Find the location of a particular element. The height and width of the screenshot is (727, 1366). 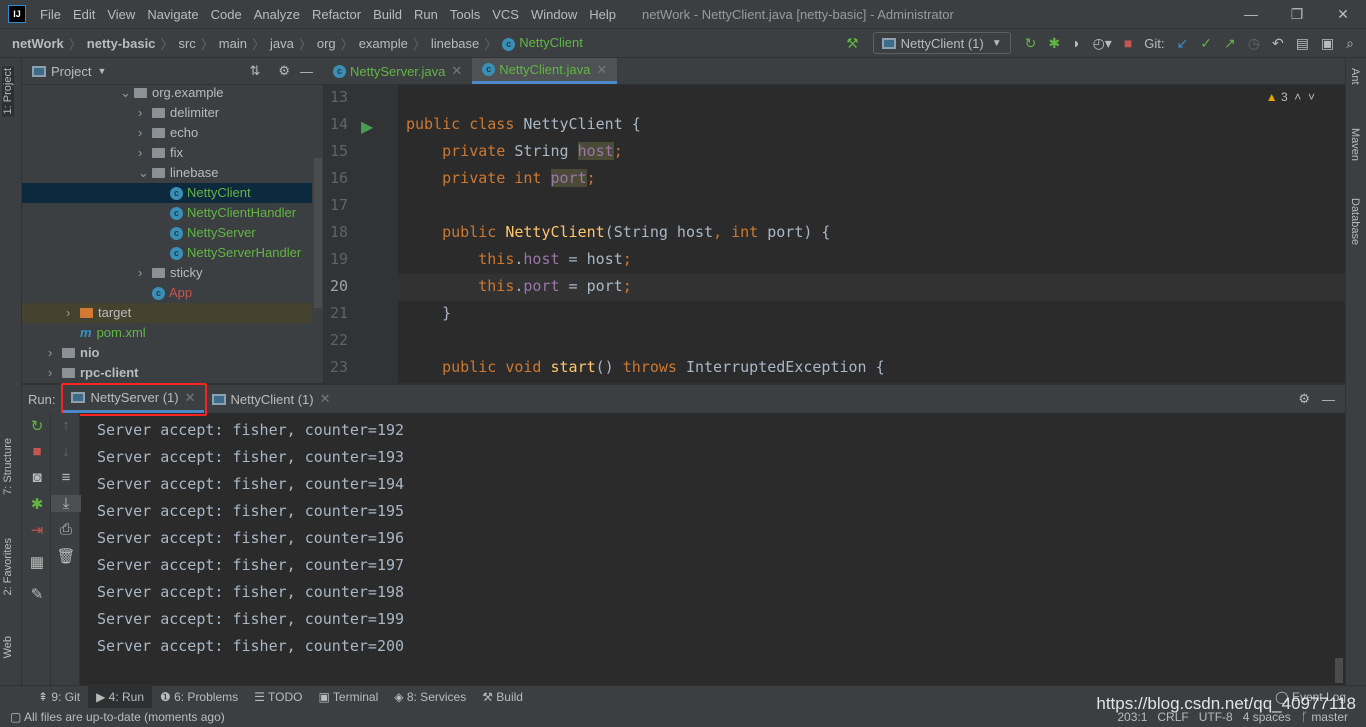

run-config-select: NettyClient (1) ▼ is located at coordinates (941, 43).